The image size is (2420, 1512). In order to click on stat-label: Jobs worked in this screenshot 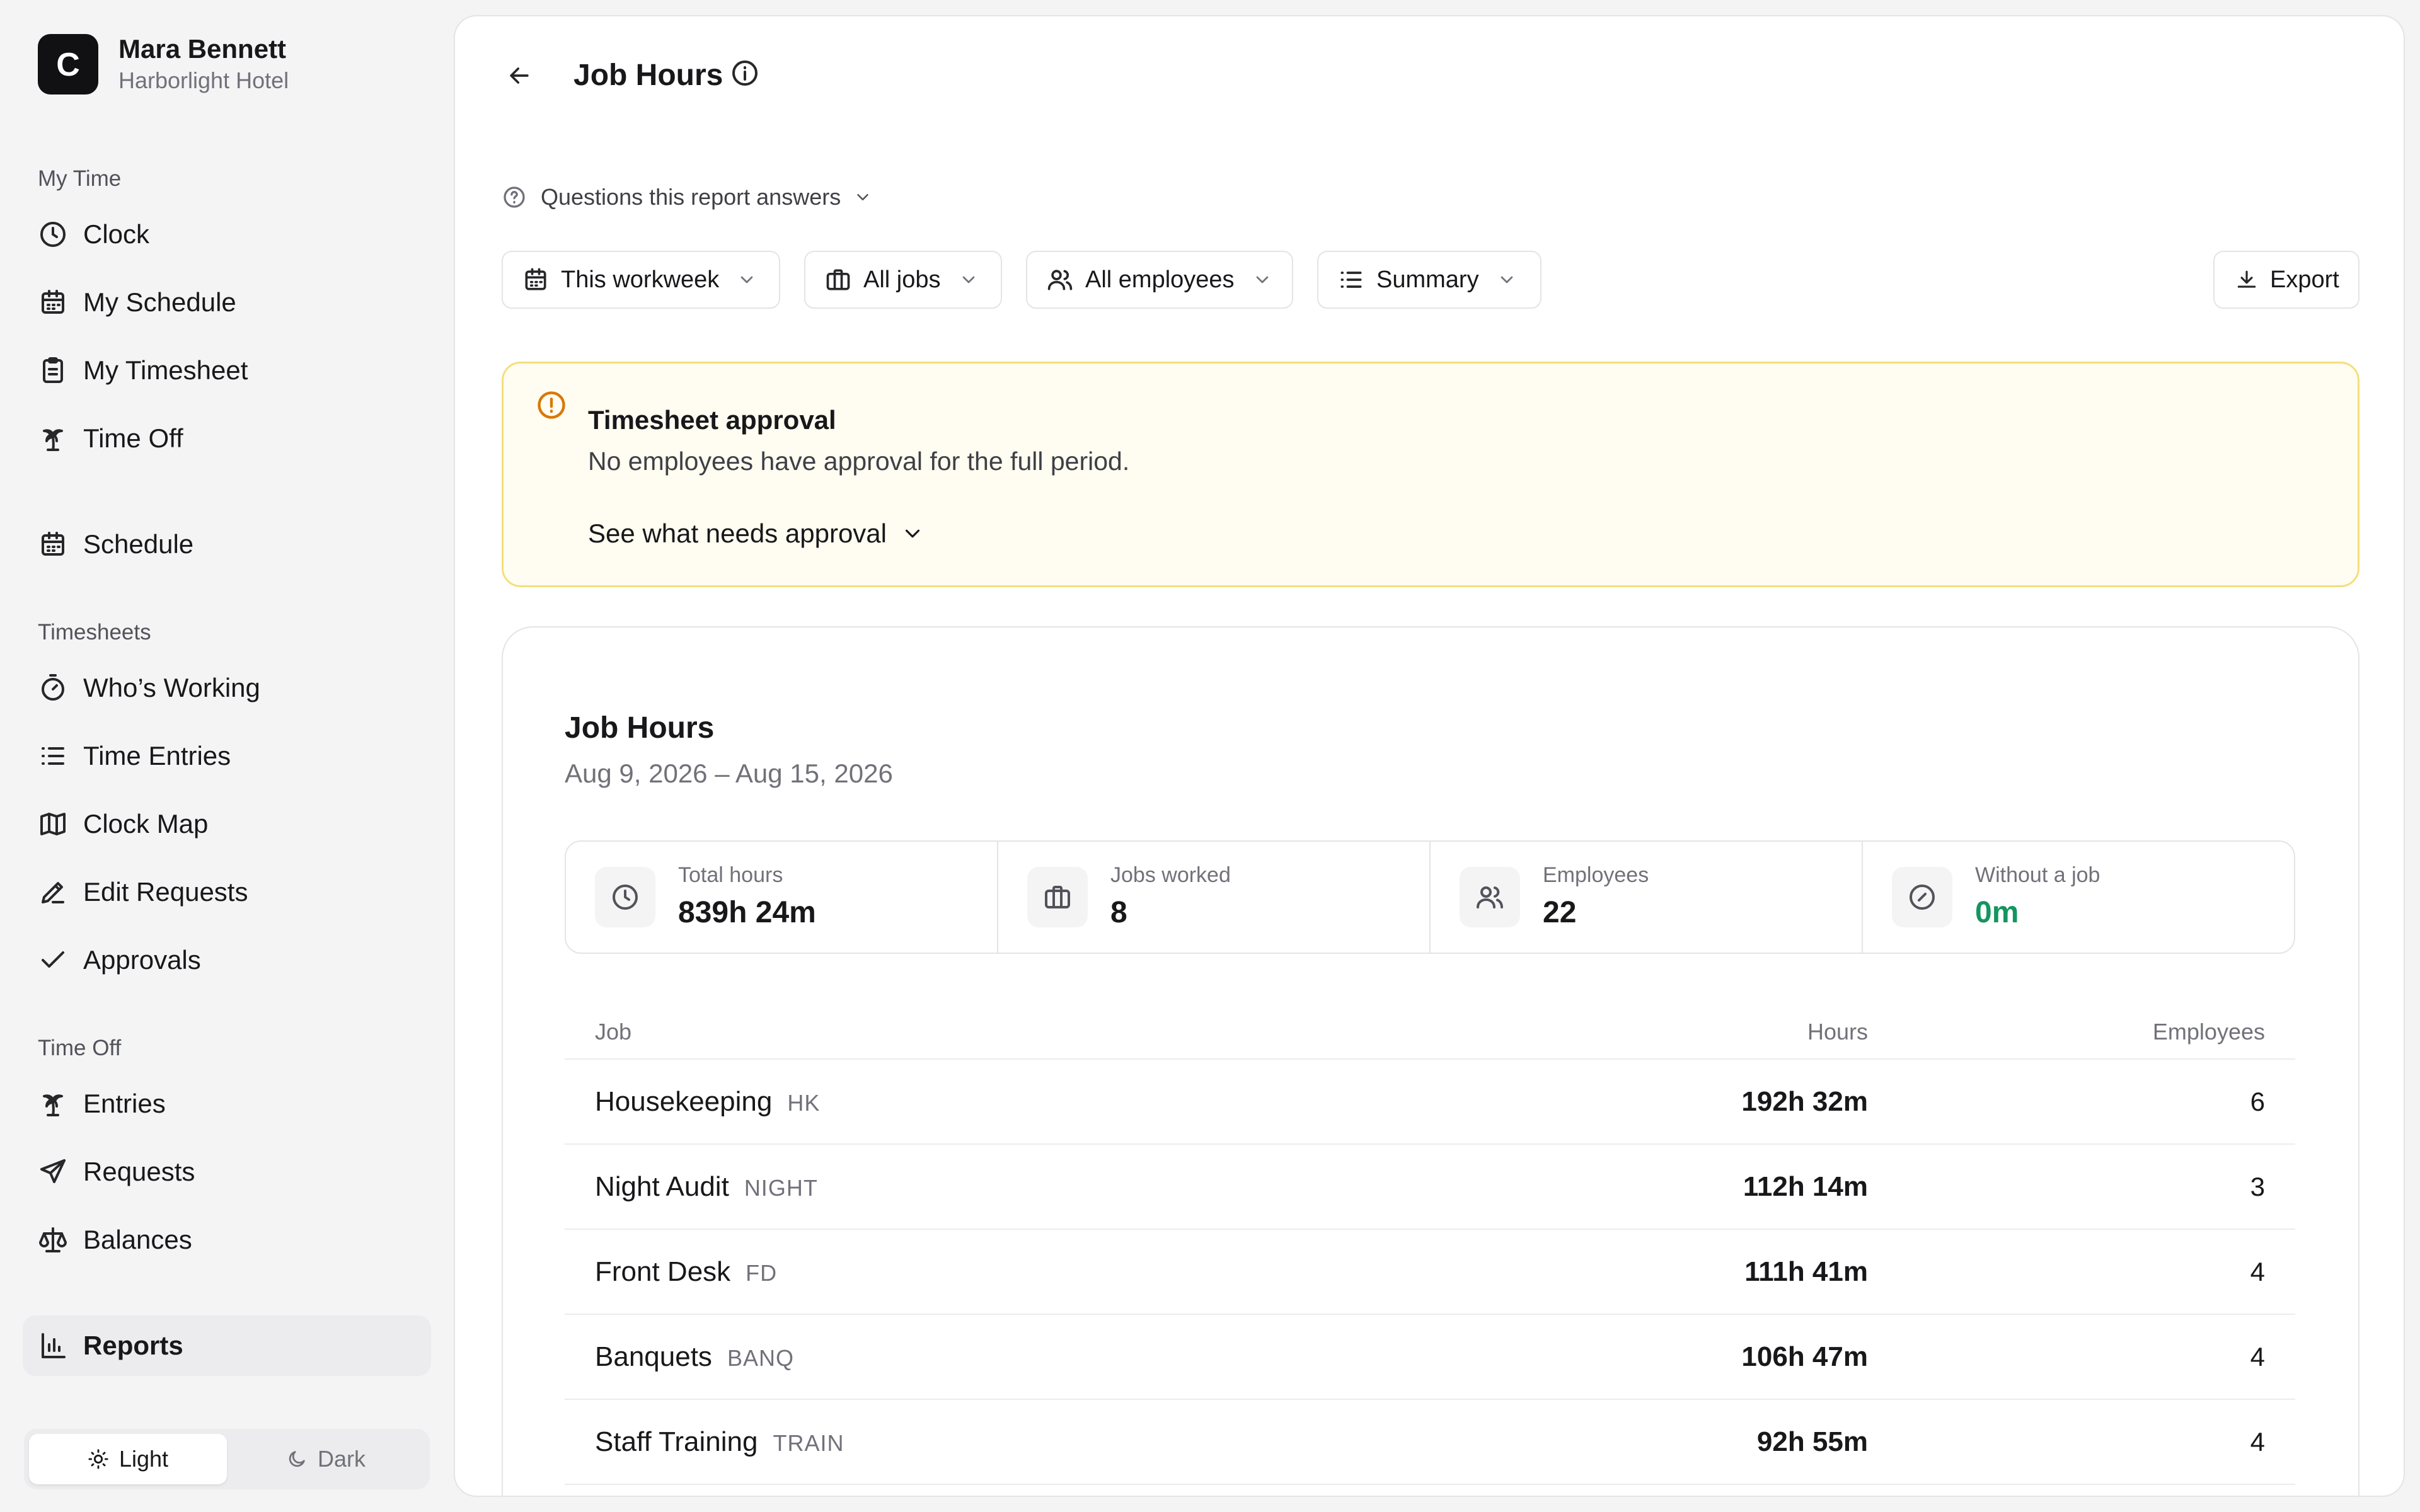, I will do `click(1170, 875)`.